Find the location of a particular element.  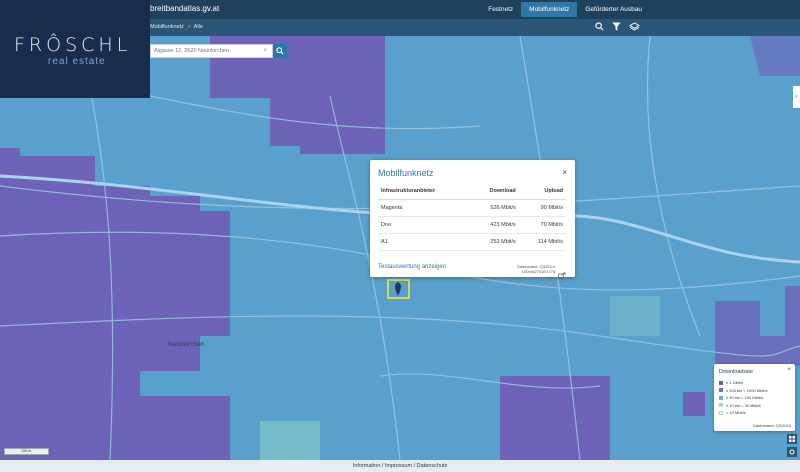

filter-icon is located at coordinates (616, 26).